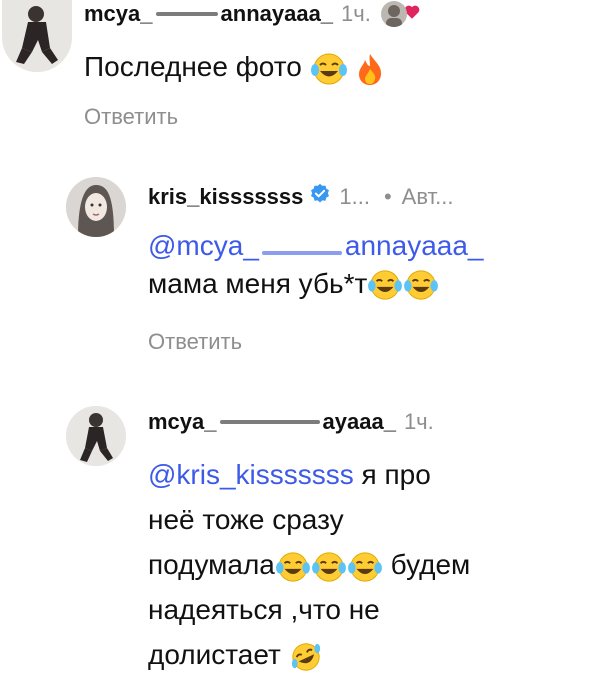 The height and width of the screenshot is (686, 598). What do you see at coordinates (246, 519) in the screenshot?
I see `comment-text-line: неё тоже сразу` at bounding box center [246, 519].